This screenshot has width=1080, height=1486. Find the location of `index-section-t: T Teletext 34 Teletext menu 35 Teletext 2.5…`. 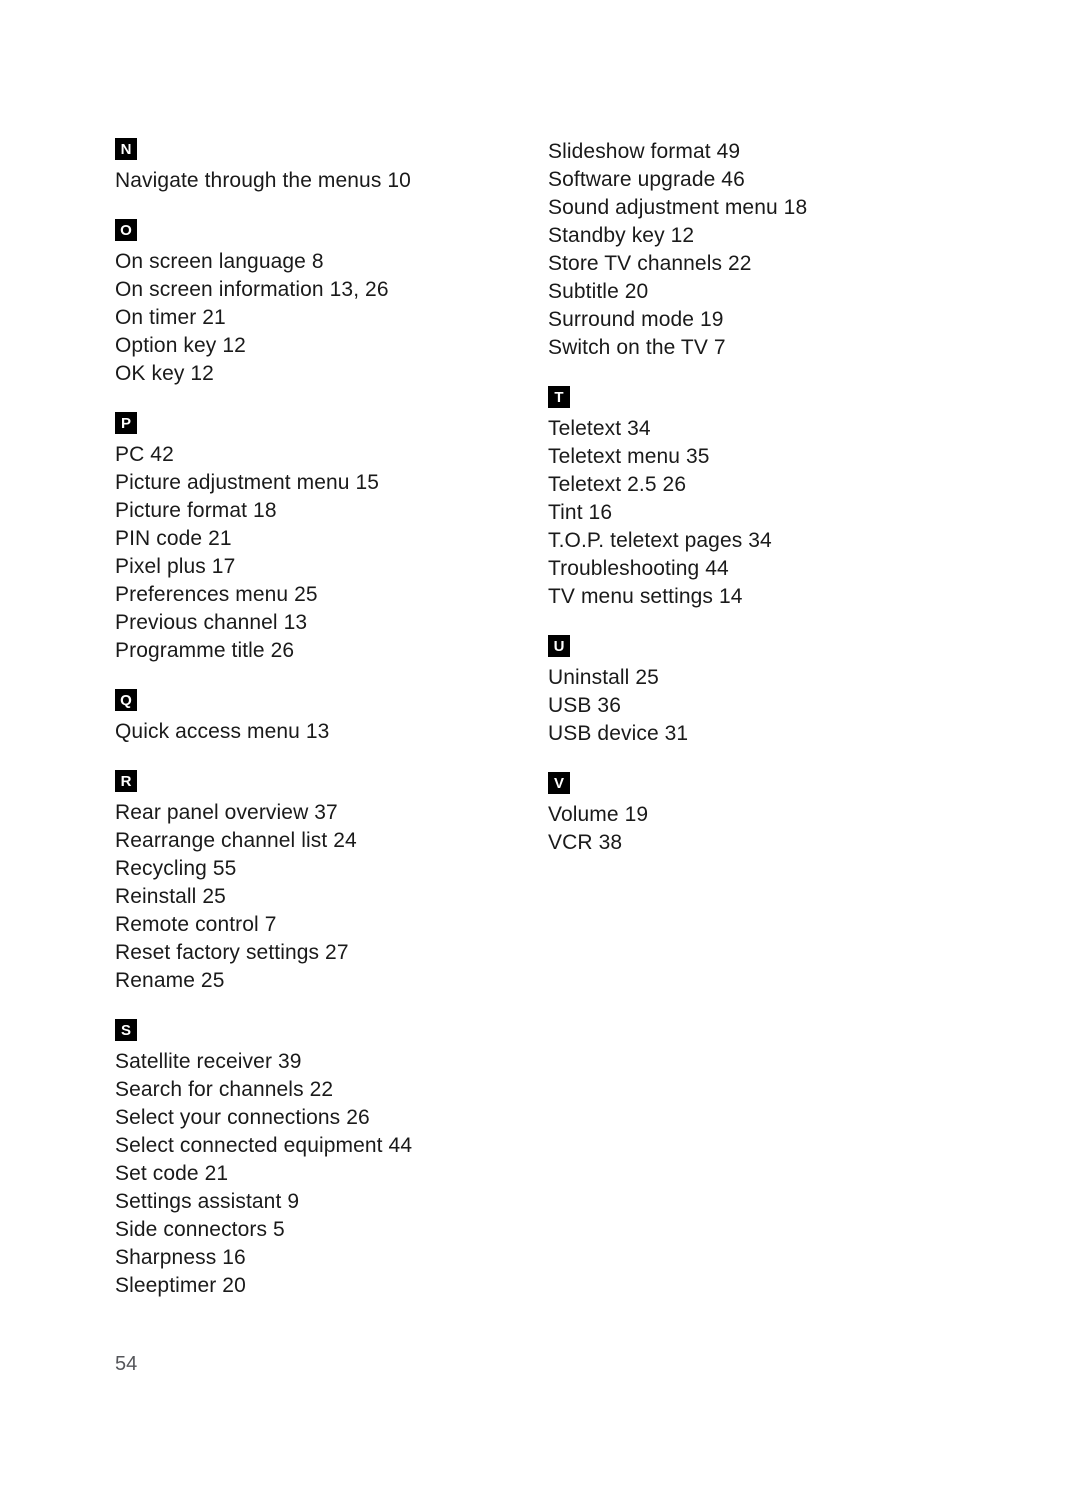

index-section-t: T Teletext 34 Teletext menu 35 Teletext 2.5… is located at coordinates (748, 498).